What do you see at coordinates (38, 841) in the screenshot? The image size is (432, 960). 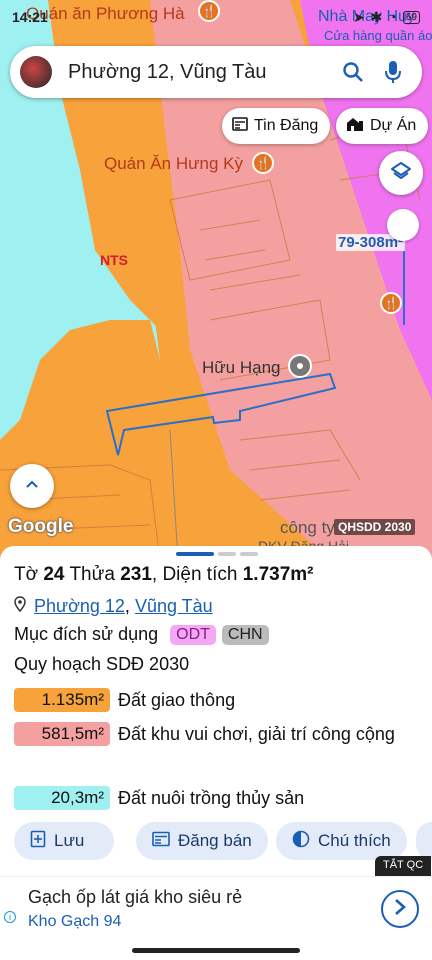 I see `add-bookmark-icon` at bounding box center [38, 841].